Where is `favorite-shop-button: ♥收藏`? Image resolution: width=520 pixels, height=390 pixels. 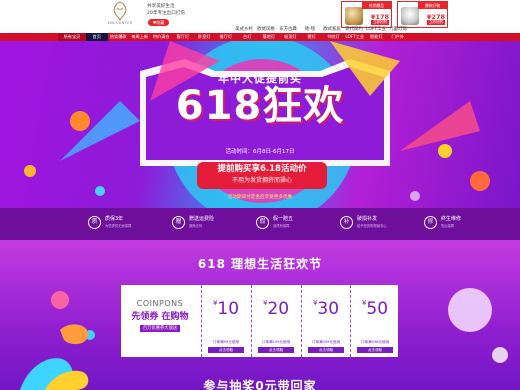 favorite-shop-button: ♥收藏 is located at coordinates (158, 22).